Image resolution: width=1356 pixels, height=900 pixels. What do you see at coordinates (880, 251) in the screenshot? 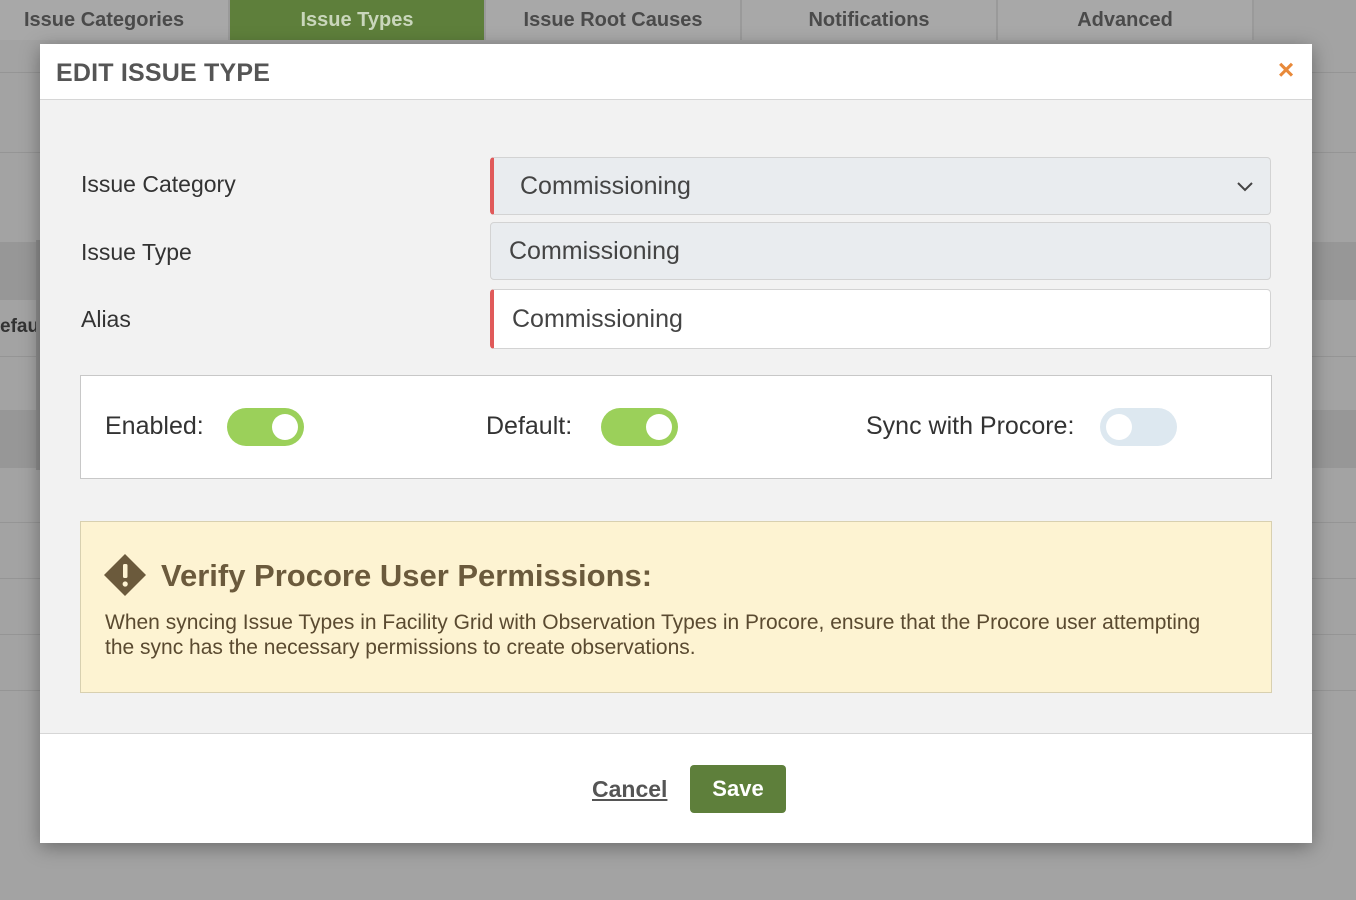
I see `issue-type-field: Commissioning` at bounding box center [880, 251].